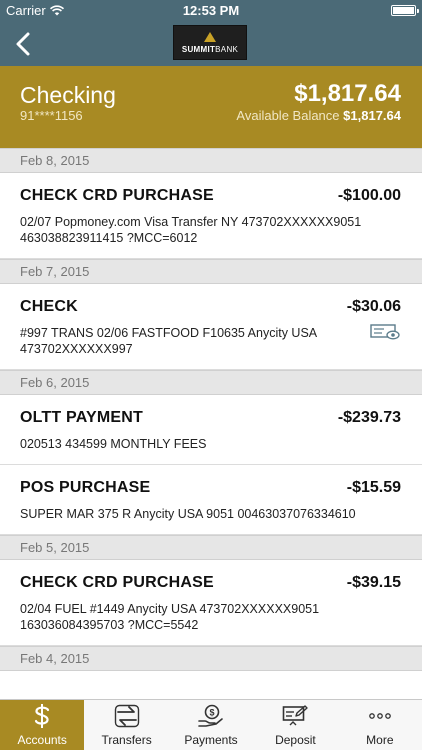  Describe the element at coordinates (373, 582) in the screenshot. I see `transaction-amount: -$39.15` at that location.